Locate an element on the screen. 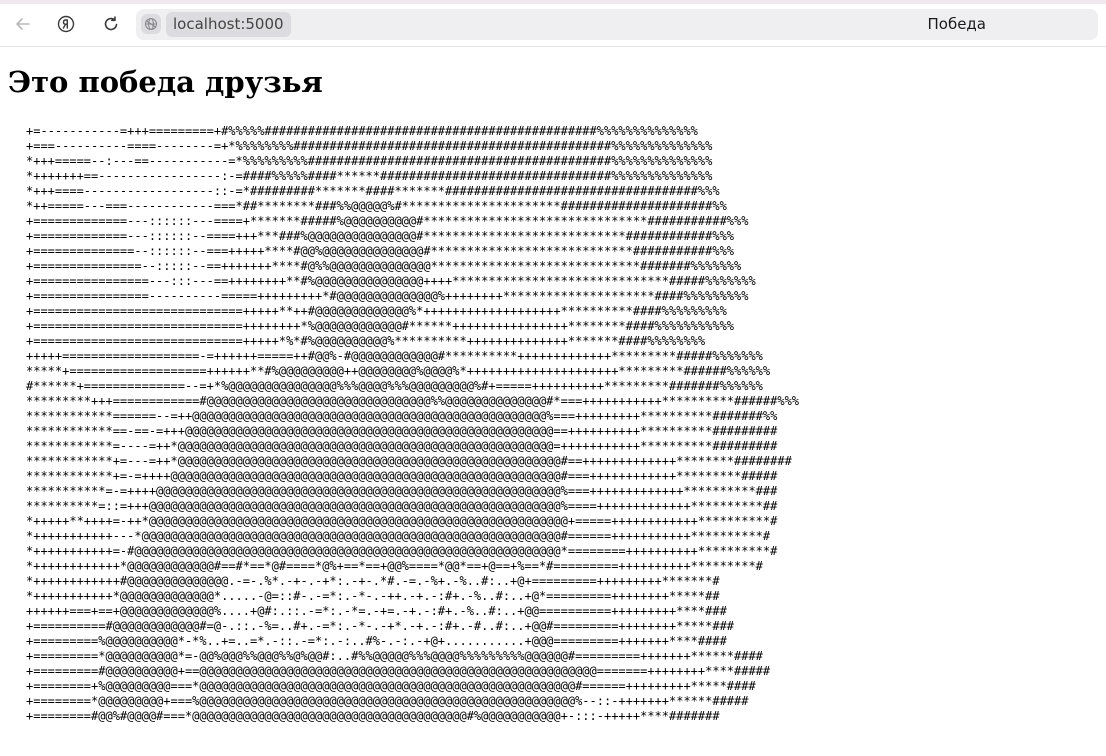 The image size is (1106, 756). tab-strip-edge is located at coordinates (553, 2).